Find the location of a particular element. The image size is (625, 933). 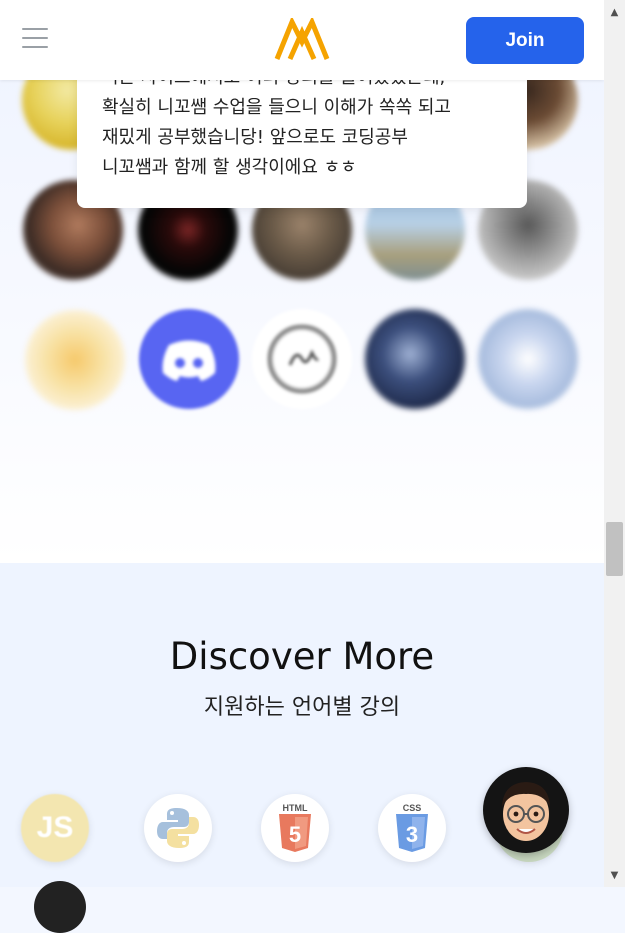

language-js: JS is located at coordinates (55, 828).